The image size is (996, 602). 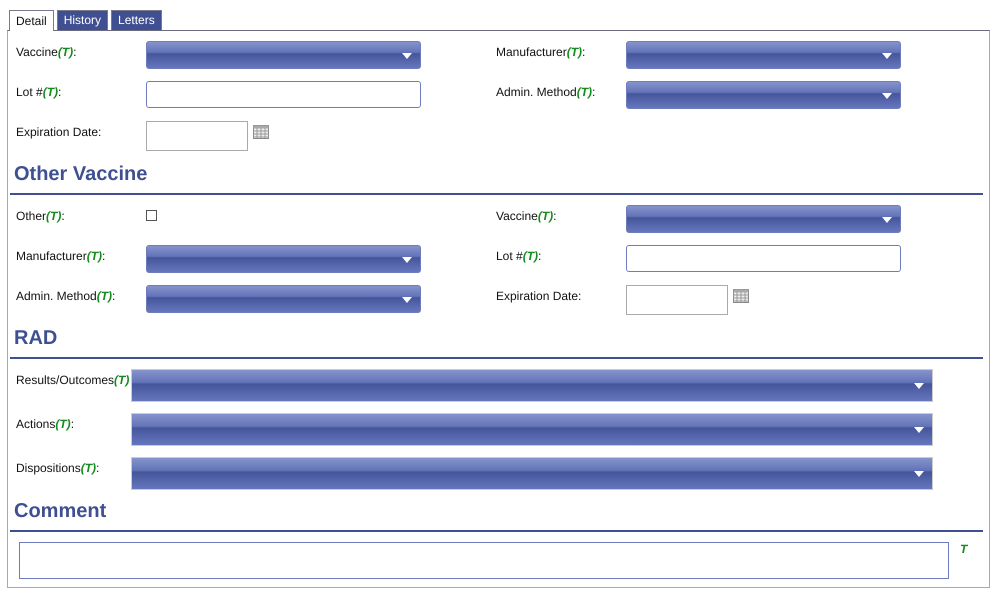 What do you see at coordinates (496, 343) in the screenshot?
I see `section-heading: RAD` at bounding box center [496, 343].